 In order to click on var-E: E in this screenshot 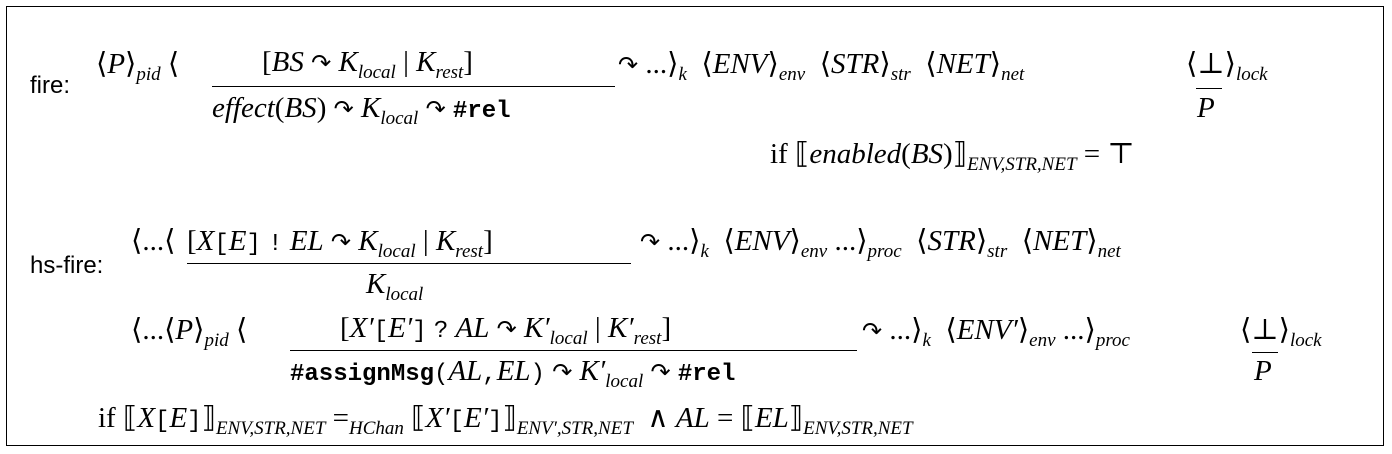, I will do `click(237, 241)`.